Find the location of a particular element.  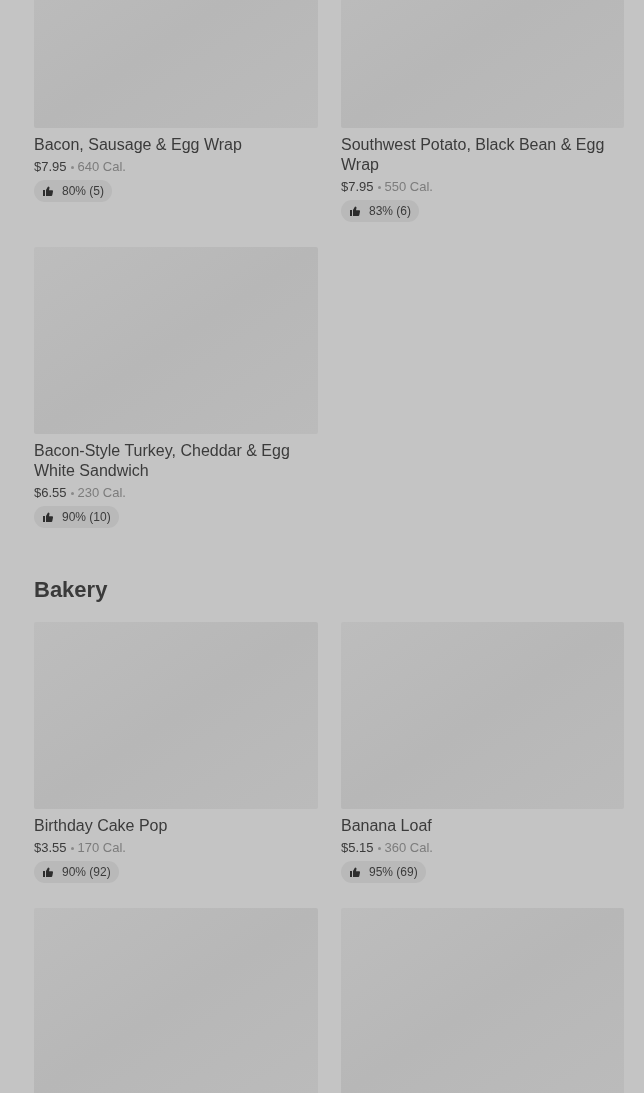

item-name: Bacon-Style Turkey, Cheddar & Egg White Sandwich is located at coordinates (176, 461).